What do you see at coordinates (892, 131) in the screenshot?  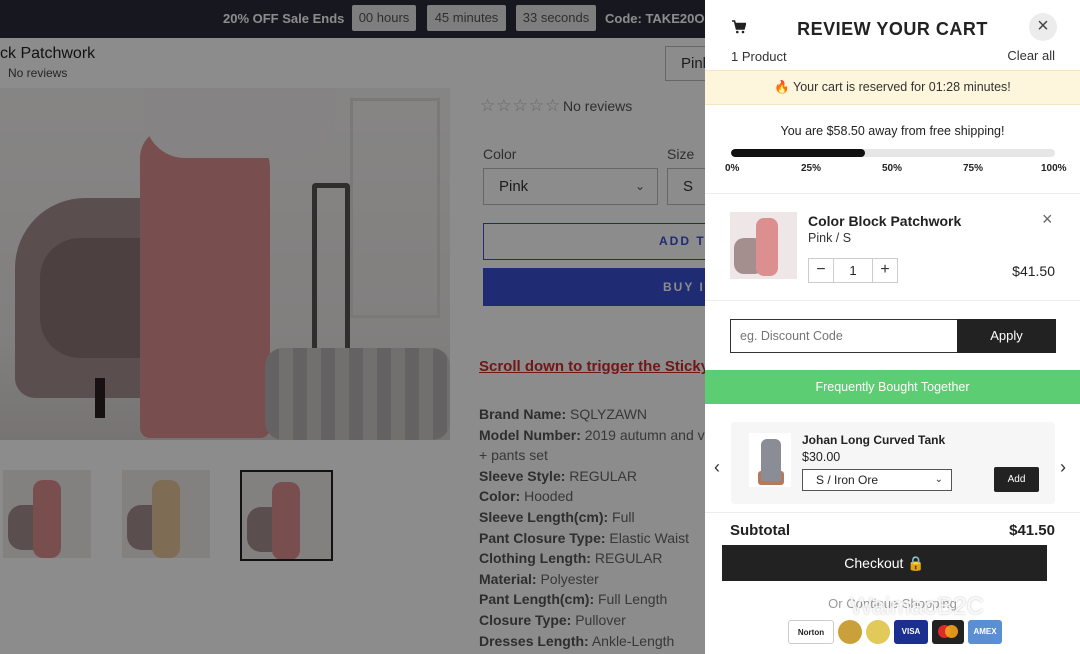 I see `free-shipping-message: You are $58.50 away from free shipping!` at bounding box center [892, 131].